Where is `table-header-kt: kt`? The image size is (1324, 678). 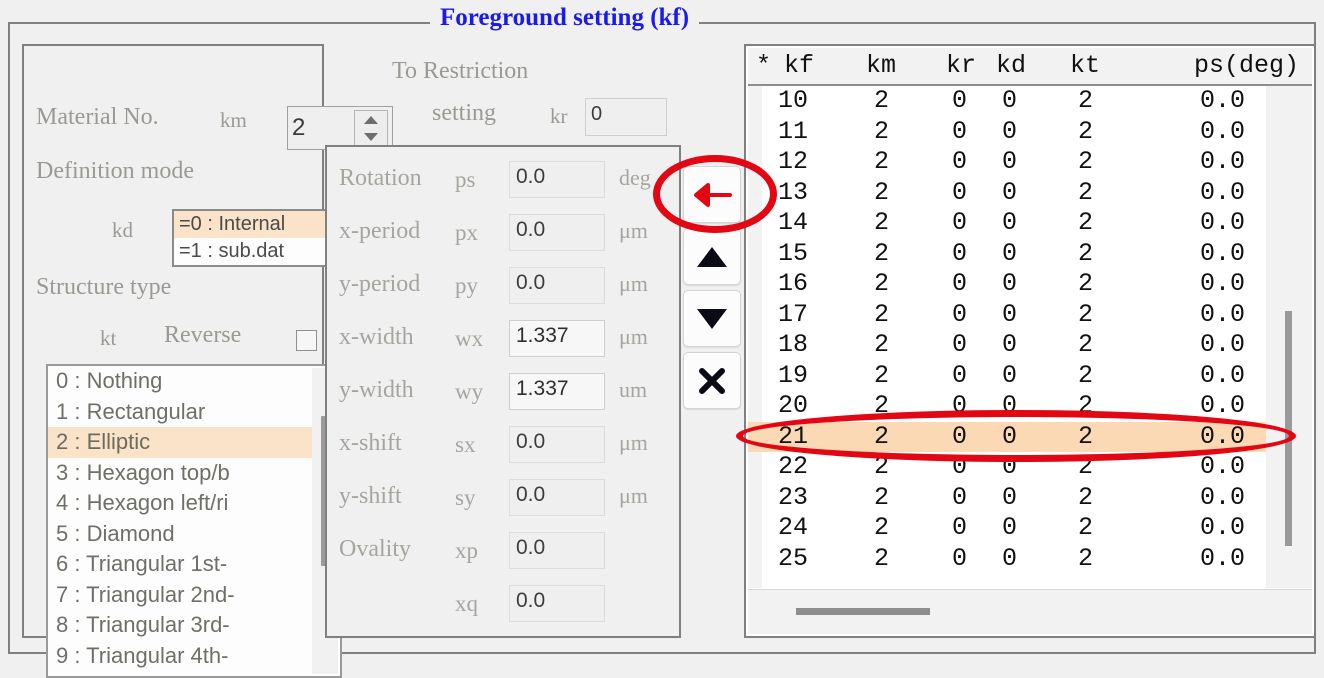
table-header-kt: kt is located at coordinates (1085, 65).